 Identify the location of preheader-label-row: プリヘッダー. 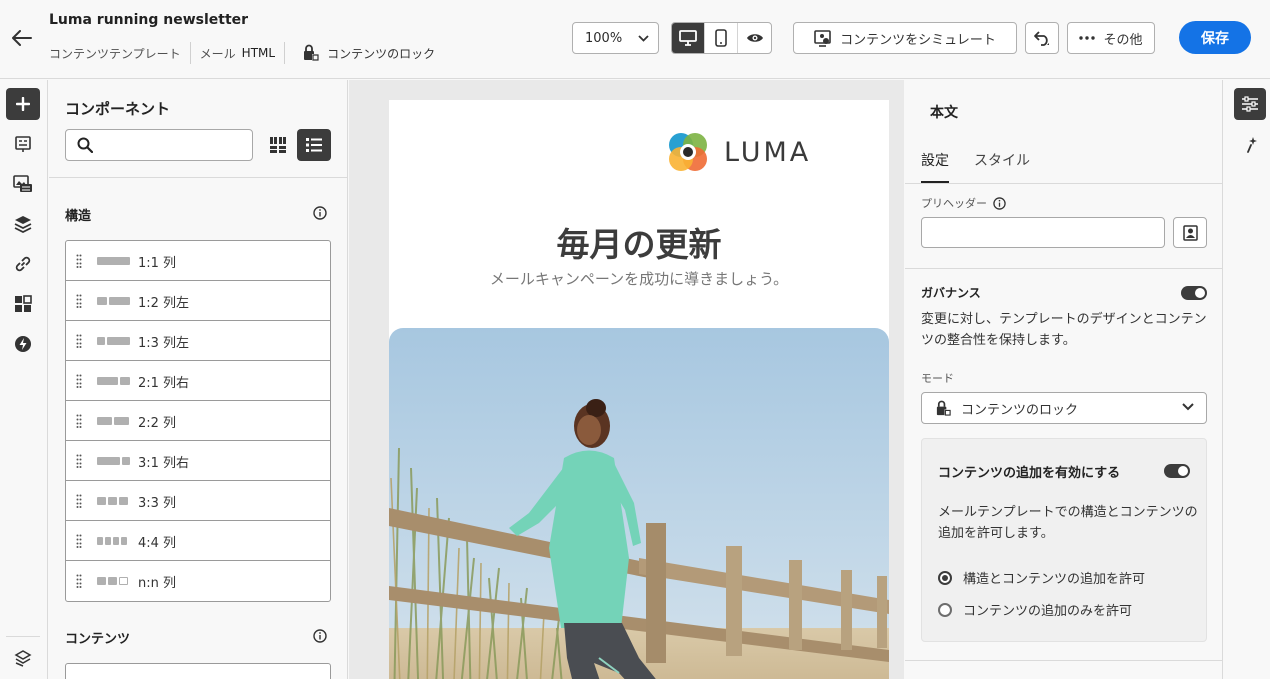
(963, 203).